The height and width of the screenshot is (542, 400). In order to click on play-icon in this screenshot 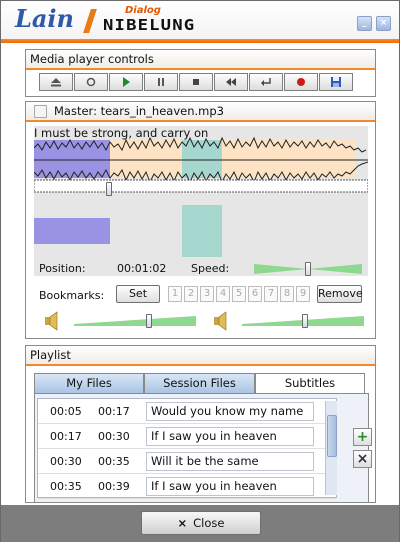, I will do `click(126, 82)`.